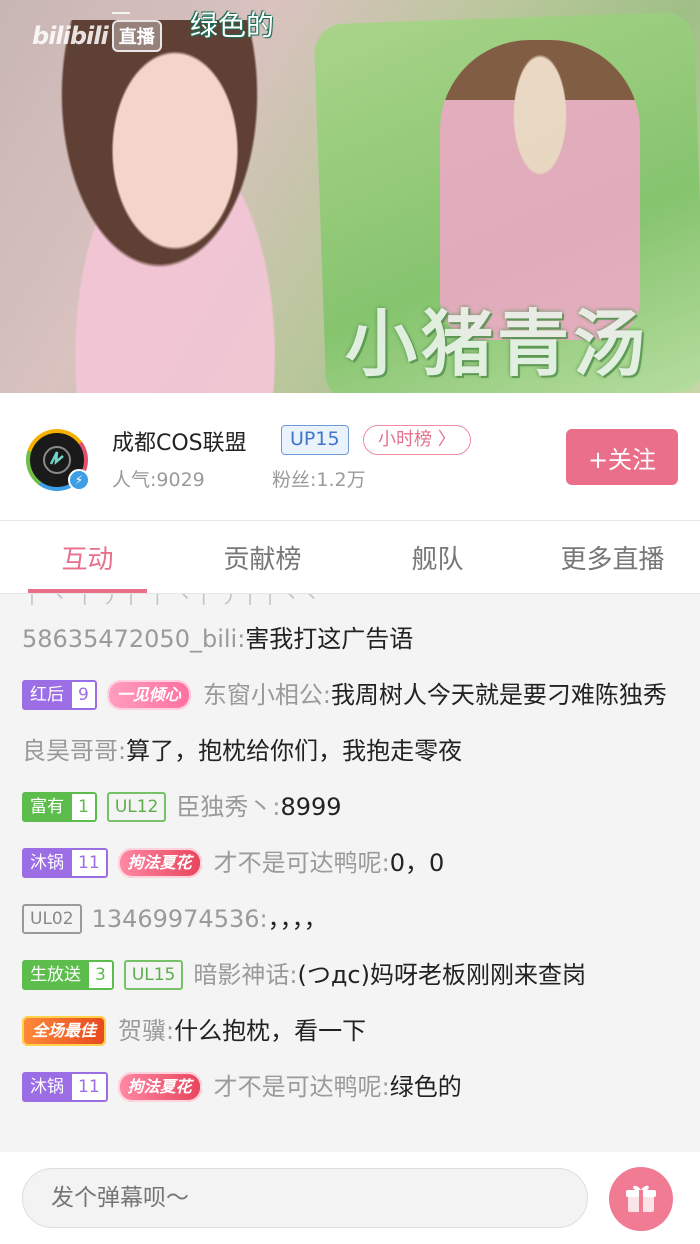 The width and height of the screenshot is (700, 1244). I want to click on fan-medal: 富有 1, so click(59, 807).